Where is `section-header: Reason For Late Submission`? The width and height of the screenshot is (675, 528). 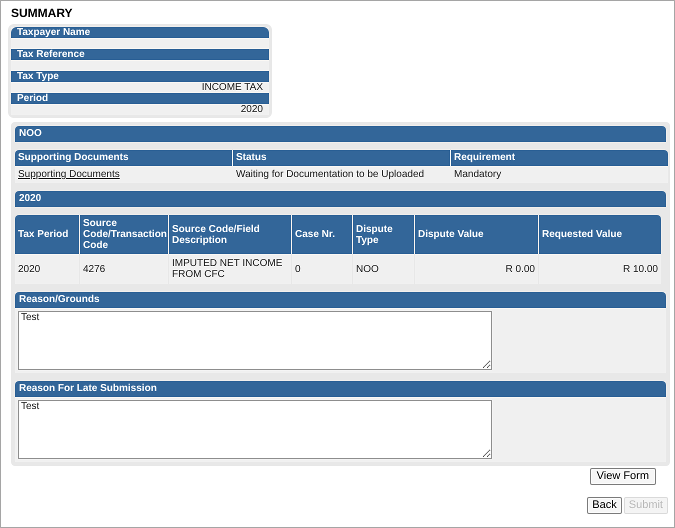 section-header: Reason For Late Submission is located at coordinates (340, 389).